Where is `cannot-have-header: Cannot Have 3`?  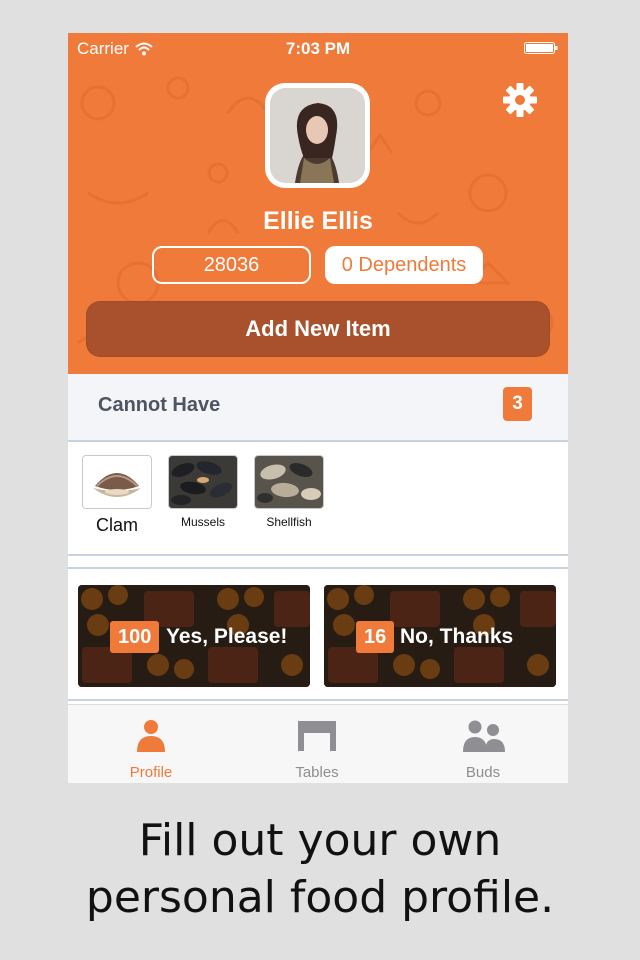
cannot-have-header: Cannot Have 3 is located at coordinates (318, 408).